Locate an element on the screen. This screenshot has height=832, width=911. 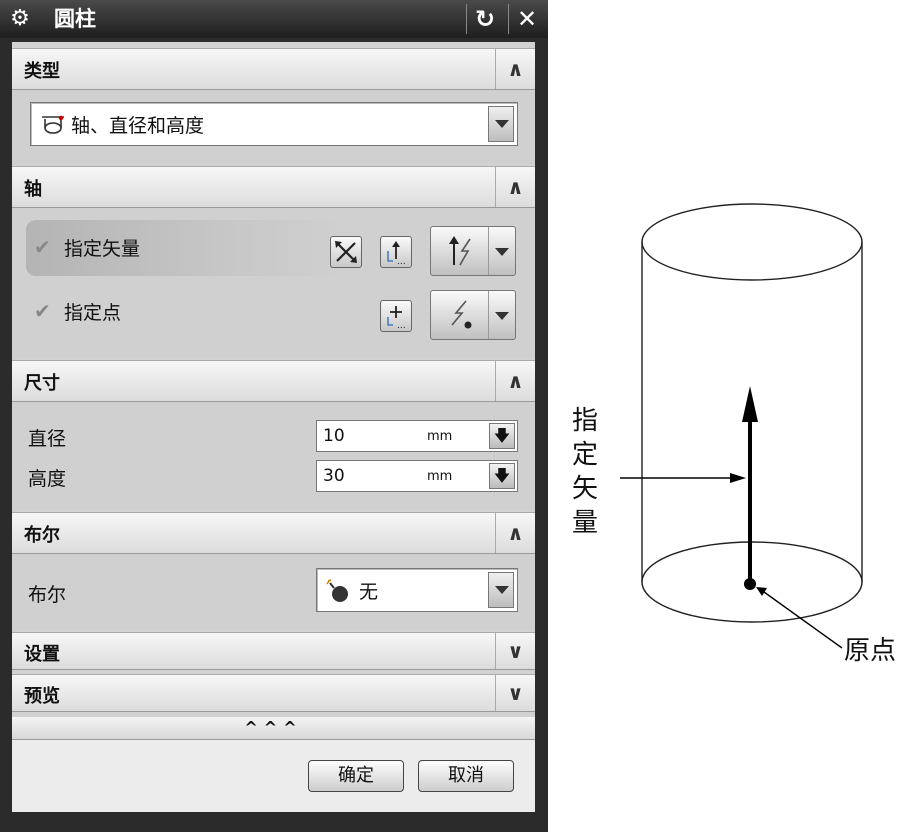
origin-callout: 原点 is located at coordinates (870, 651).